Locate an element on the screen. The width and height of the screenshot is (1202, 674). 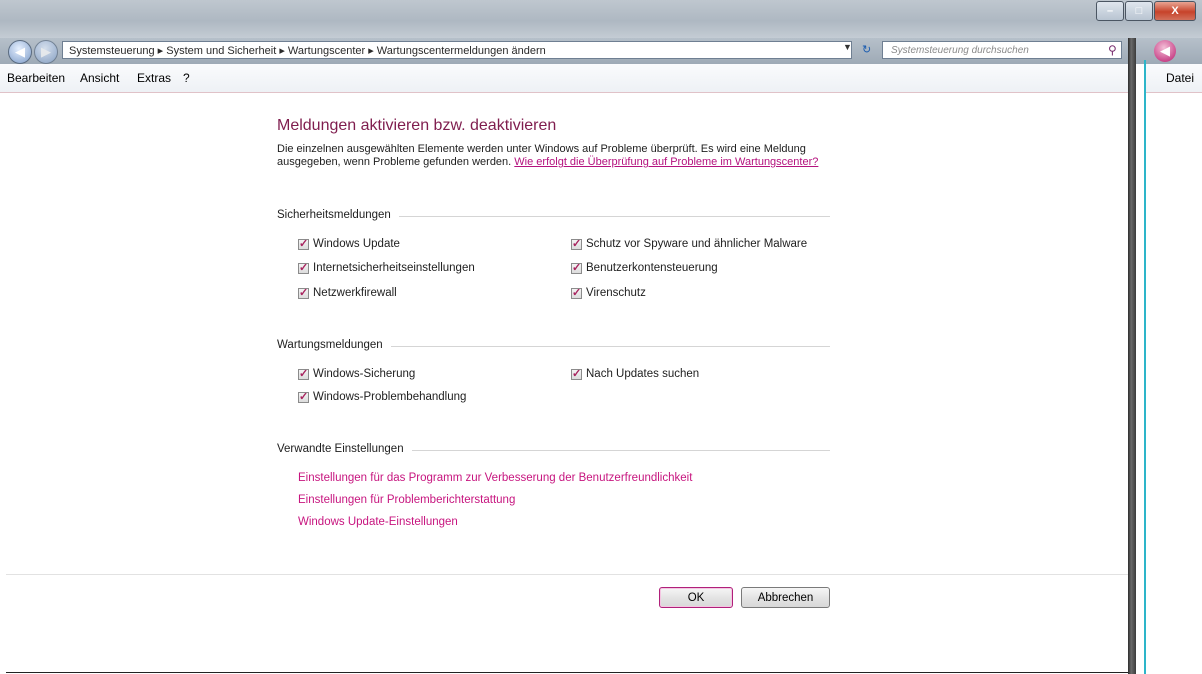
adjacent-window is located at coordinates (1165, 356).